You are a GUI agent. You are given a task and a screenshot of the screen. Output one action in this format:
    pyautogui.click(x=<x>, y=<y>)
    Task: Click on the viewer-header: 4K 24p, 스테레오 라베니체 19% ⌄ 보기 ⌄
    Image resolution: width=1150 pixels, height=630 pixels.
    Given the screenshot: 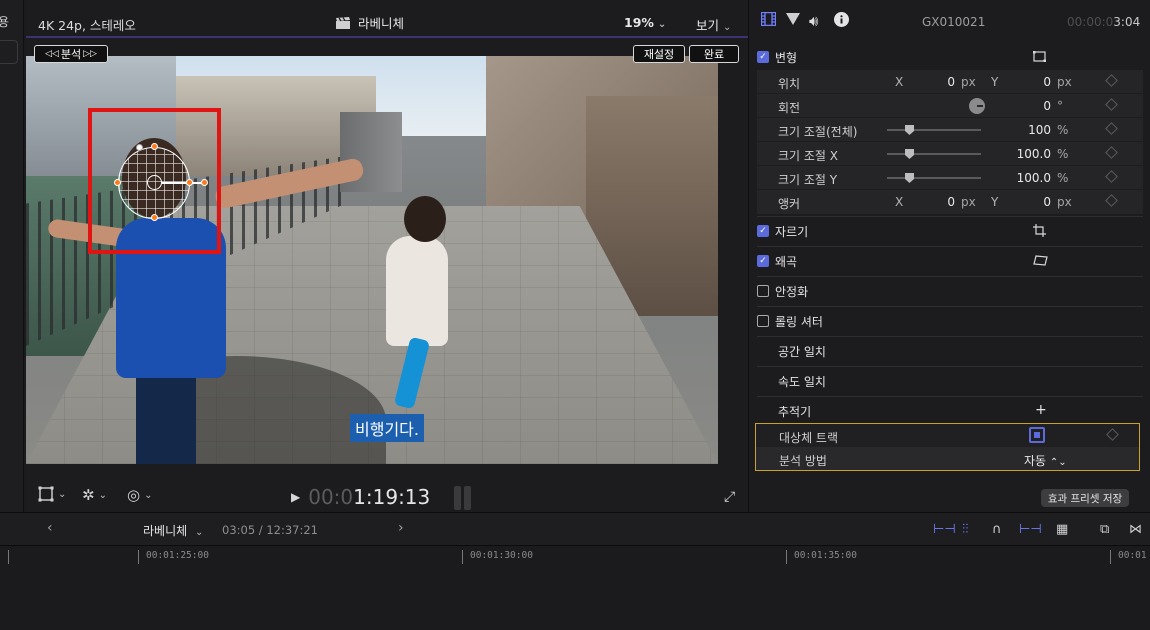 What is the action you would take?
    pyautogui.click(x=387, y=20)
    